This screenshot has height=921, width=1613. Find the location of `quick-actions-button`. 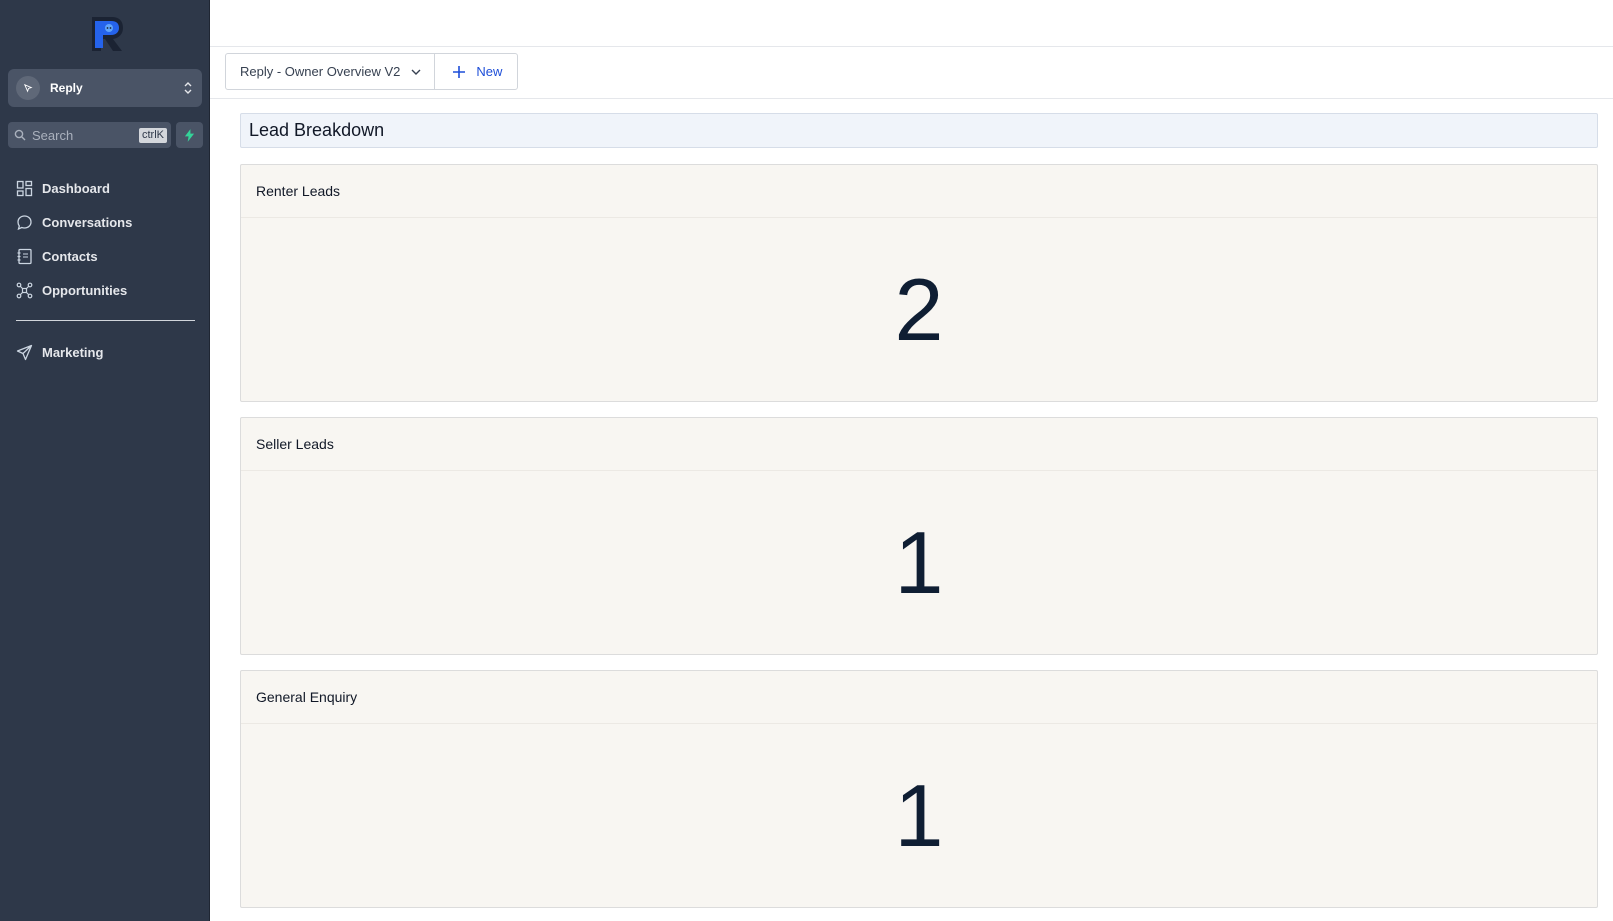

quick-actions-button is located at coordinates (189, 135).